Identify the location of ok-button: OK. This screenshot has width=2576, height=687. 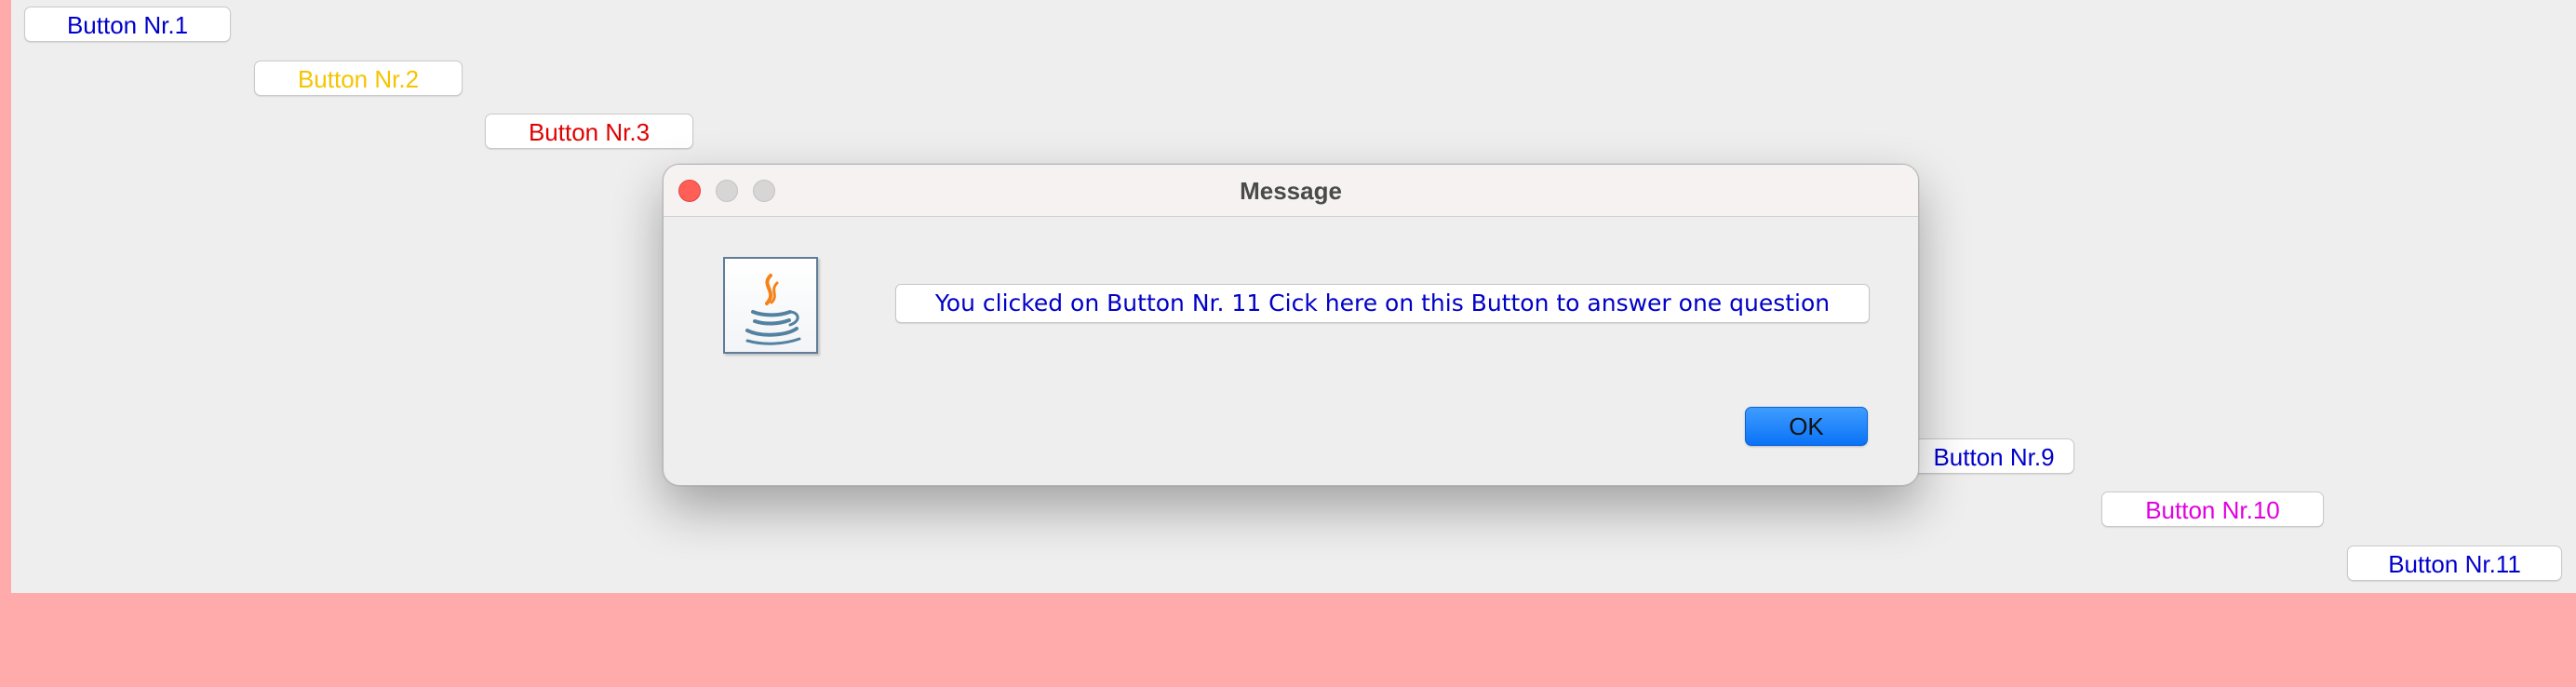
(1806, 426).